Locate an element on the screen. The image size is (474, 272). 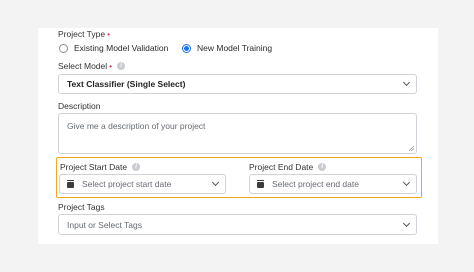
radio-button-unchecked is located at coordinates (63, 48).